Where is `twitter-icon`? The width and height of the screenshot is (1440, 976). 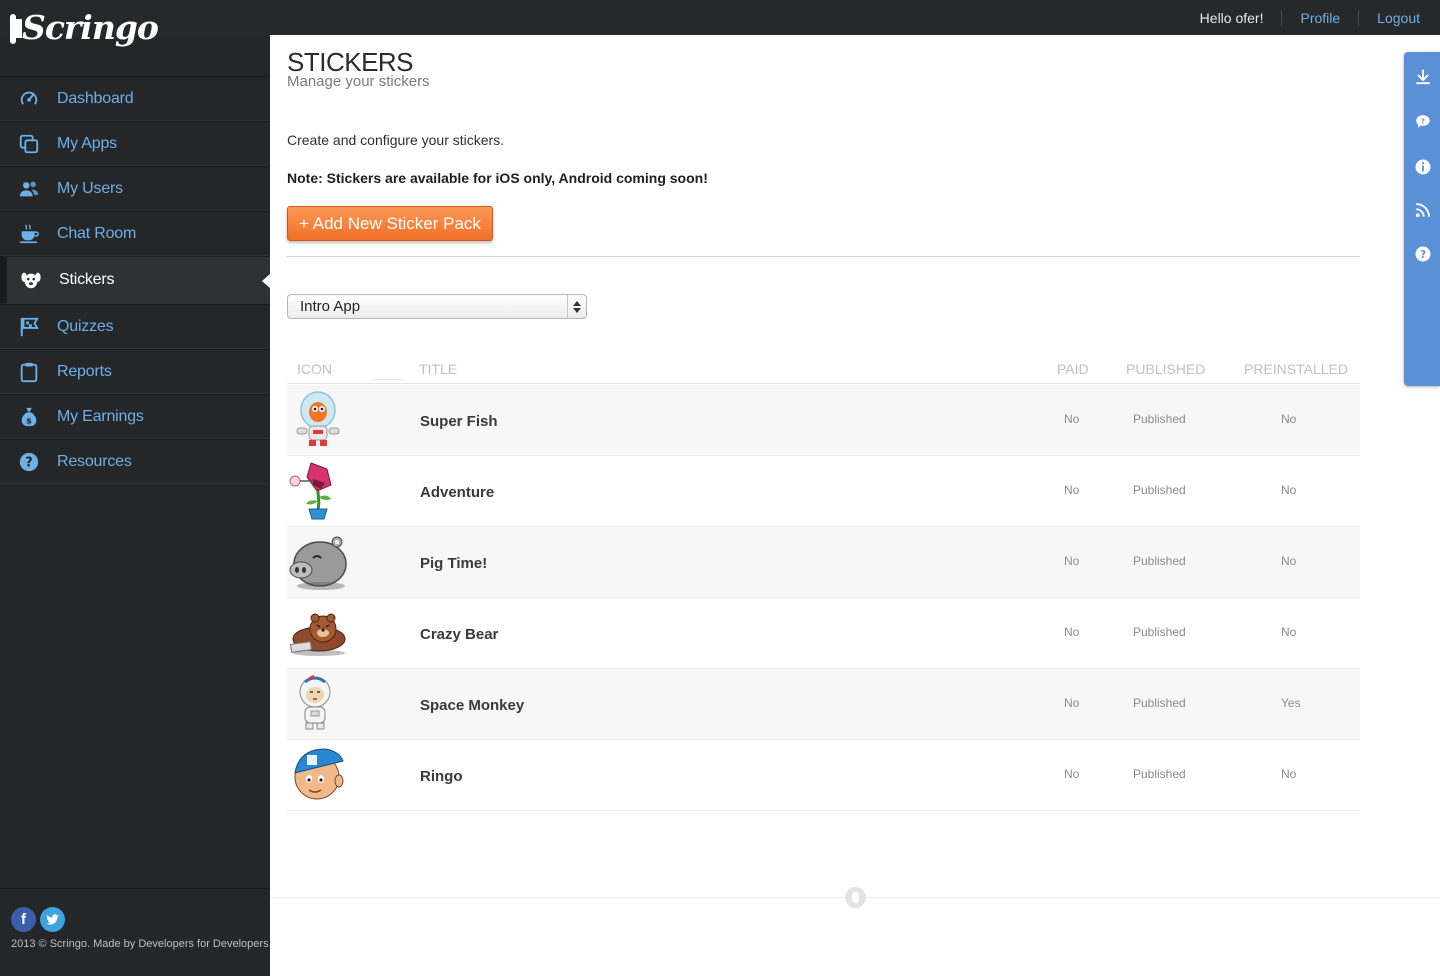 twitter-icon is located at coordinates (52, 919).